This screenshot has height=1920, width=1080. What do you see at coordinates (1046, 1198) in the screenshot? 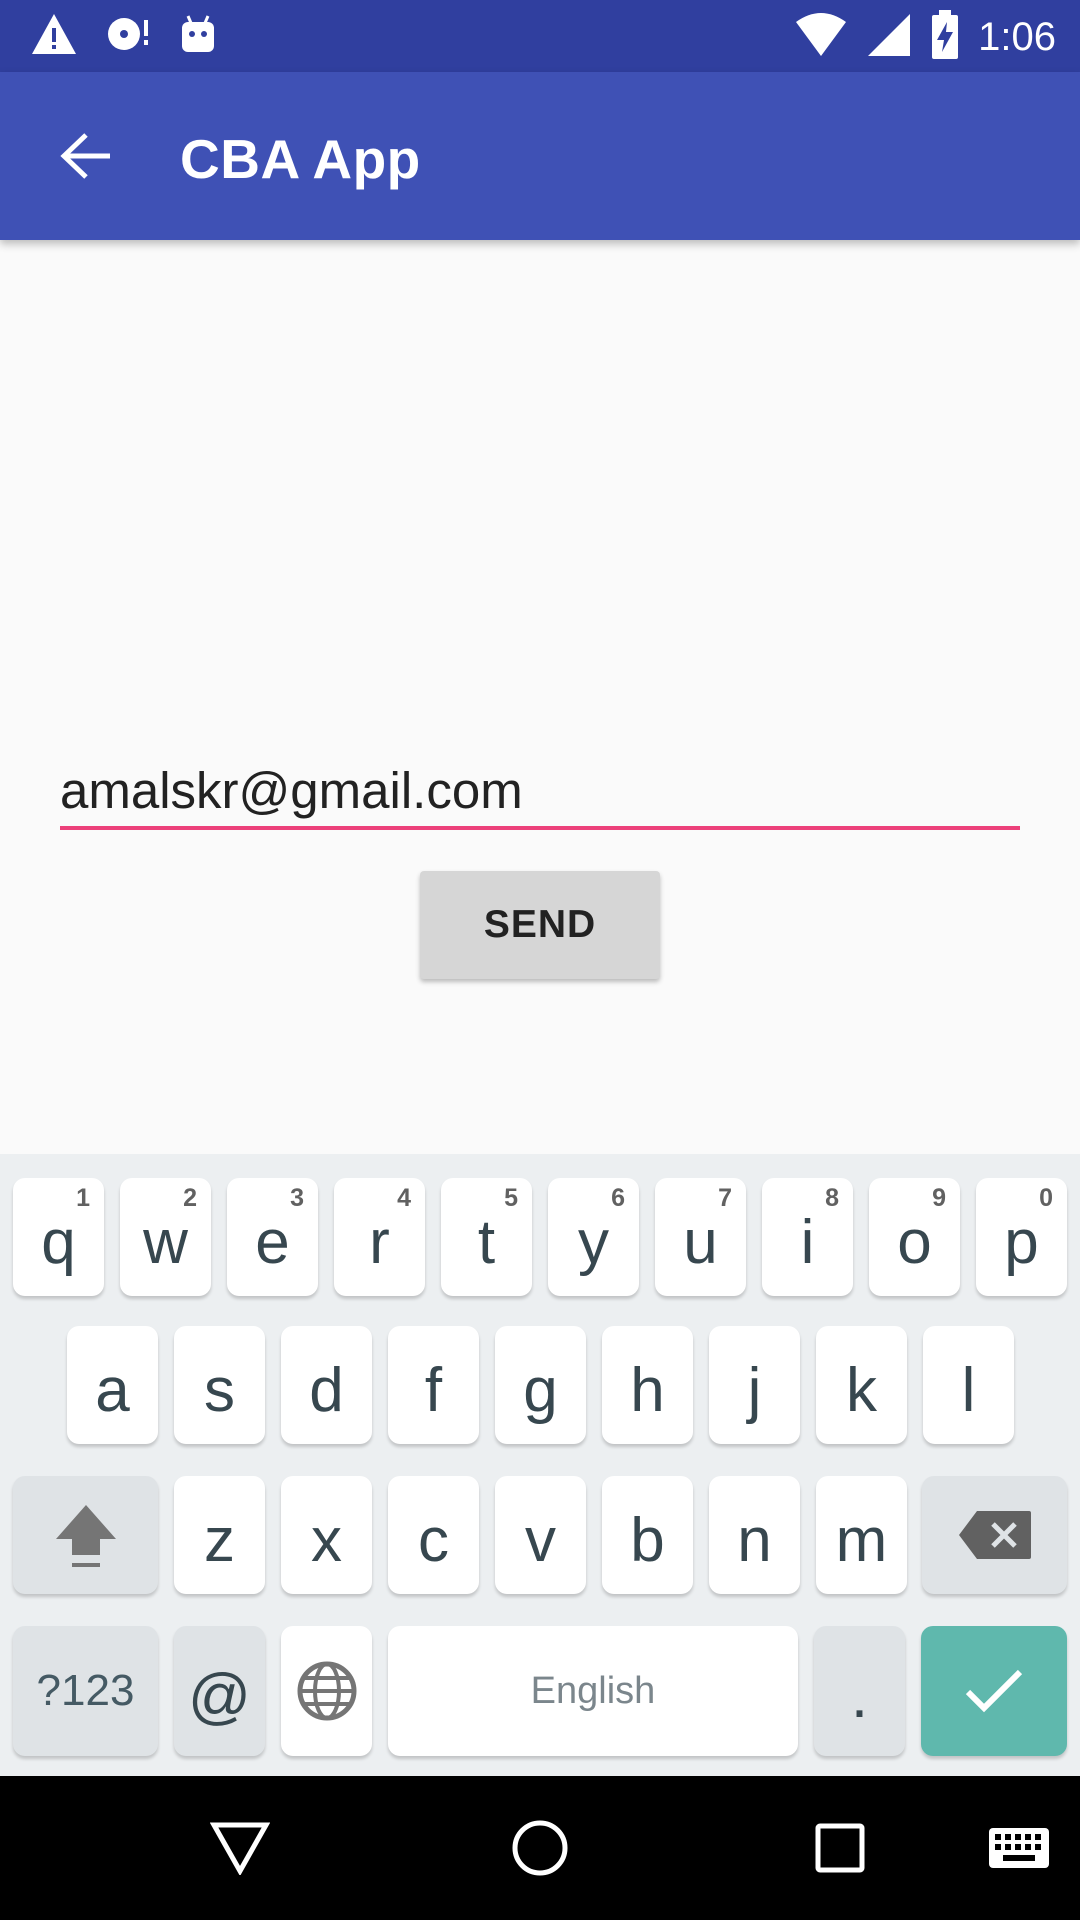
I see `key-number-hint: 0` at bounding box center [1046, 1198].